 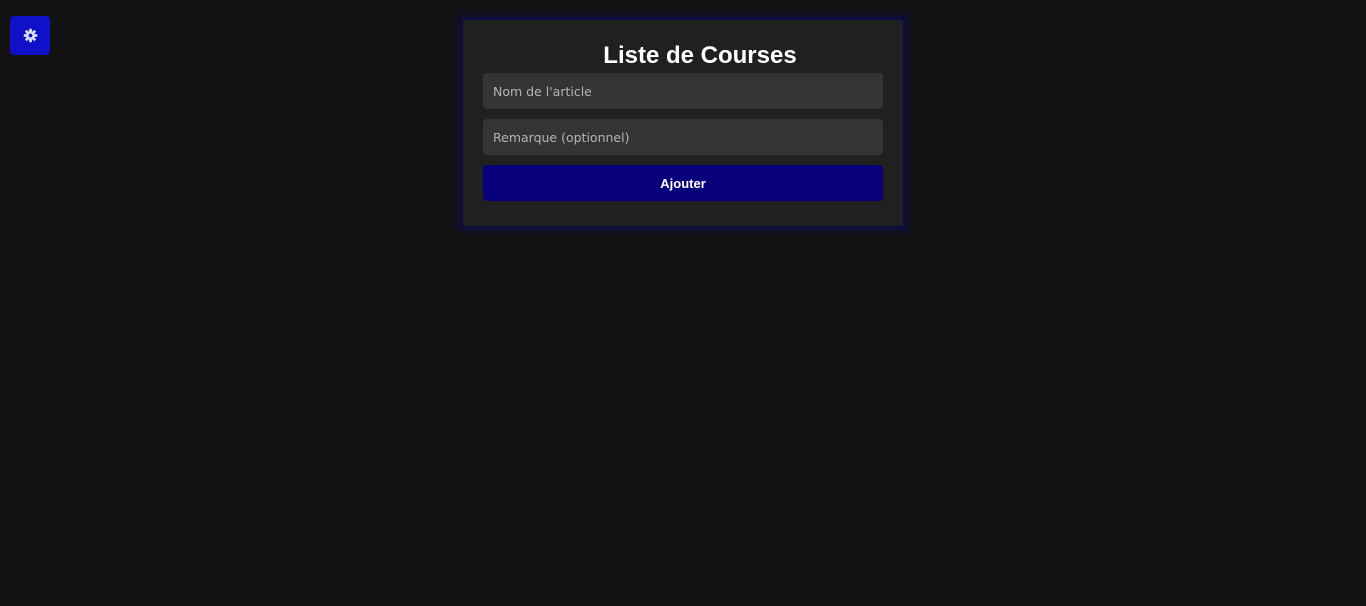 I want to click on page-title: Liste de Courses, so click(x=700, y=55).